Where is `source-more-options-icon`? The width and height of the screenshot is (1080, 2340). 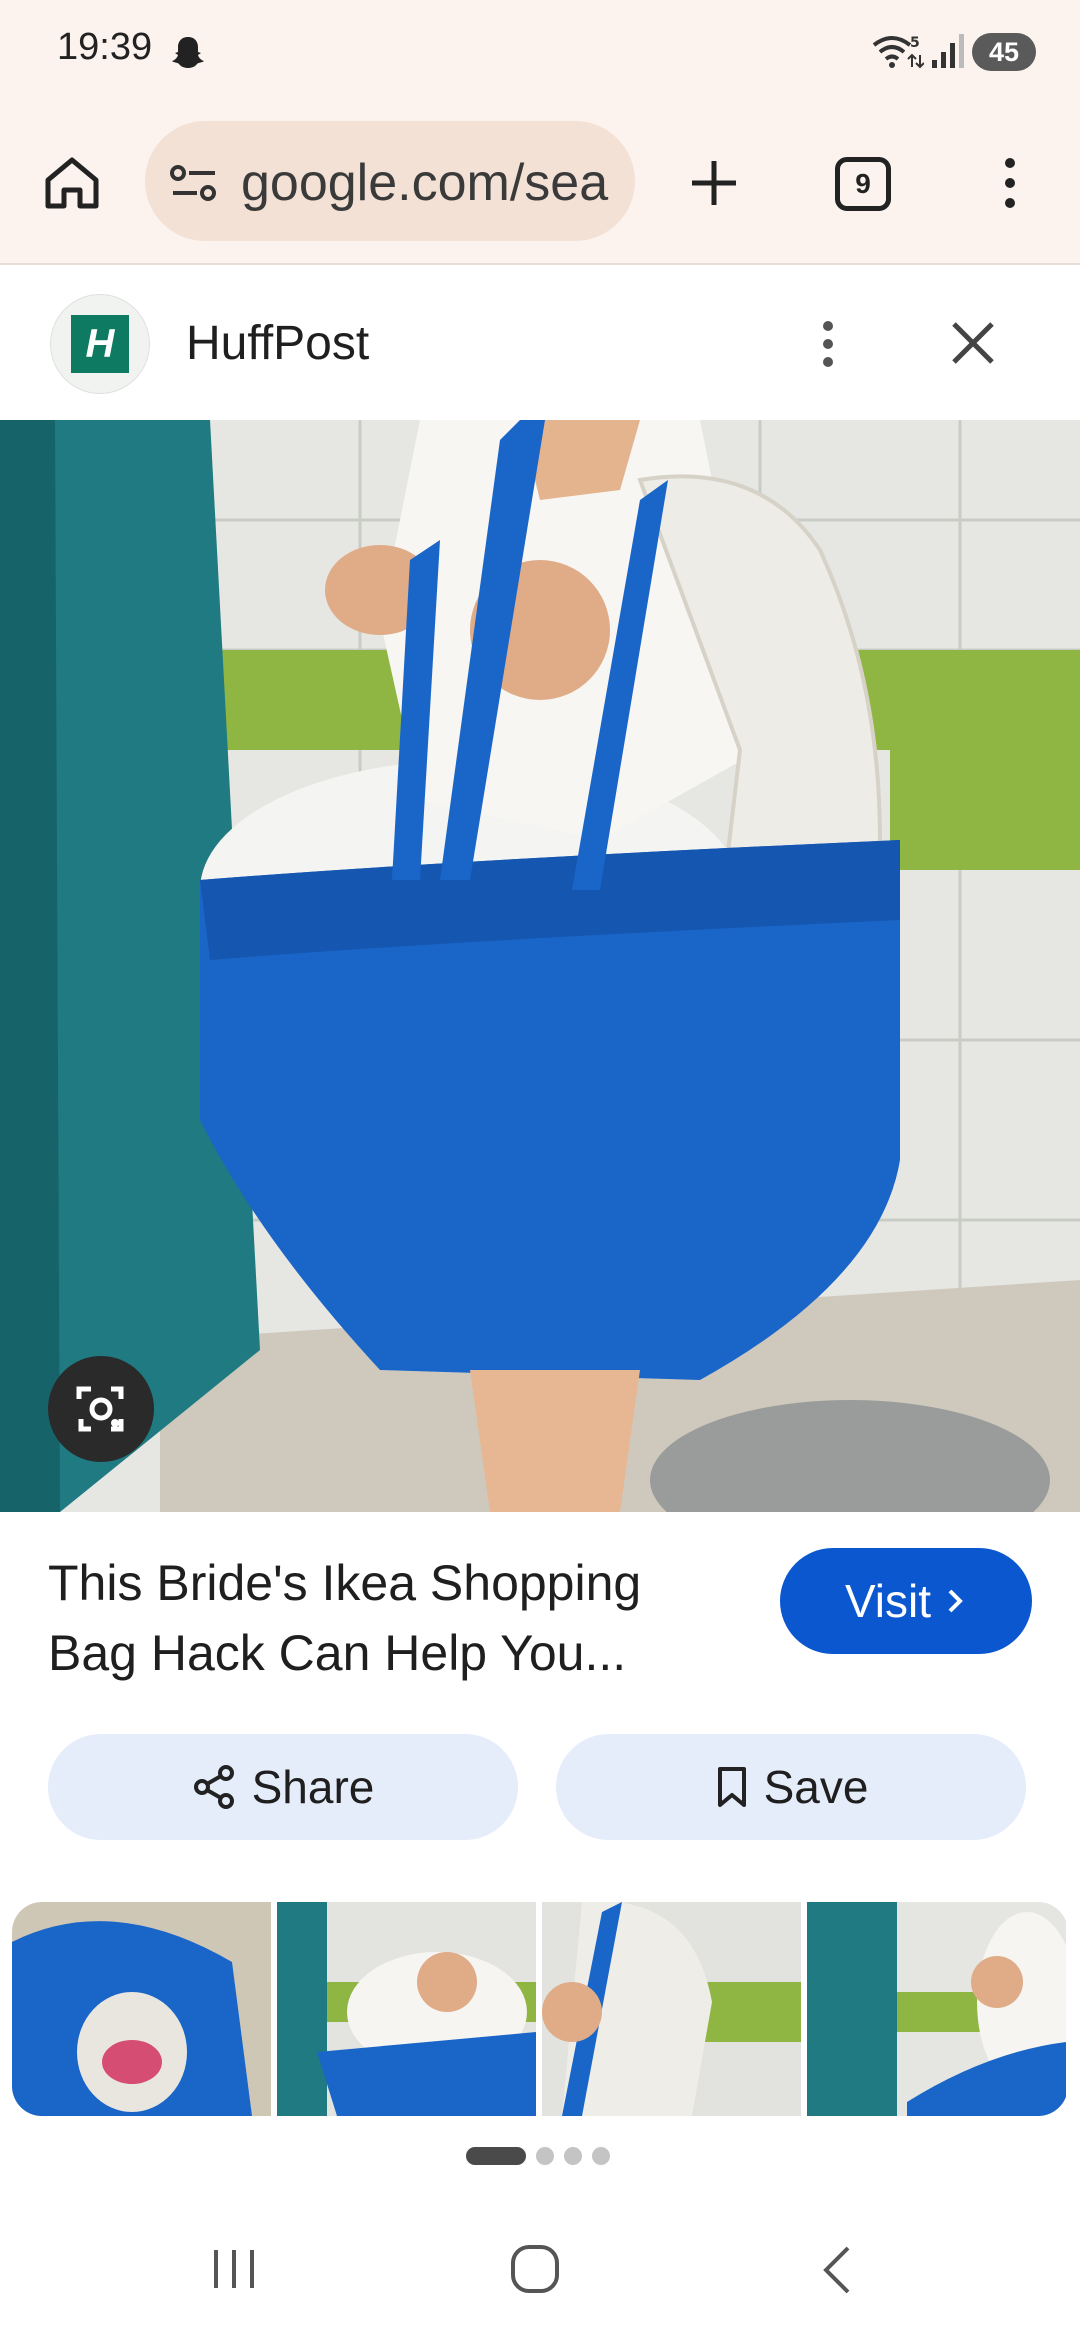 source-more-options-icon is located at coordinates (828, 344).